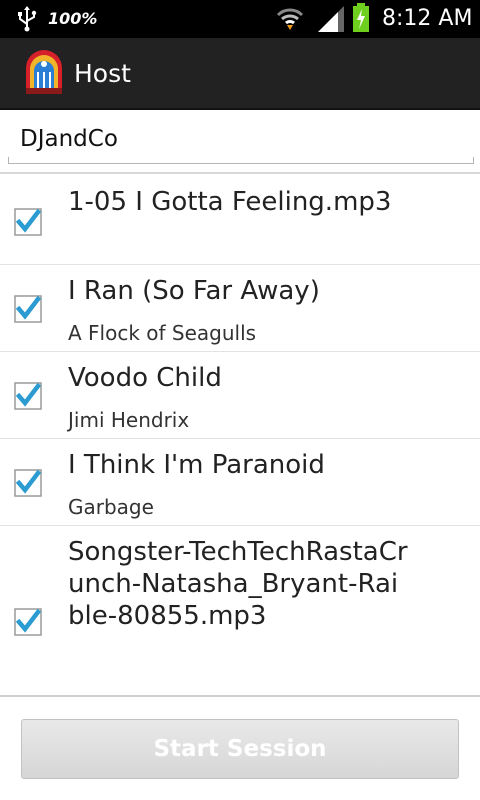 This screenshot has width=480, height=800. Describe the element at coordinates (129, 420) in the screenshot. I see `song-artist: Jimi Hendrix` at that location.